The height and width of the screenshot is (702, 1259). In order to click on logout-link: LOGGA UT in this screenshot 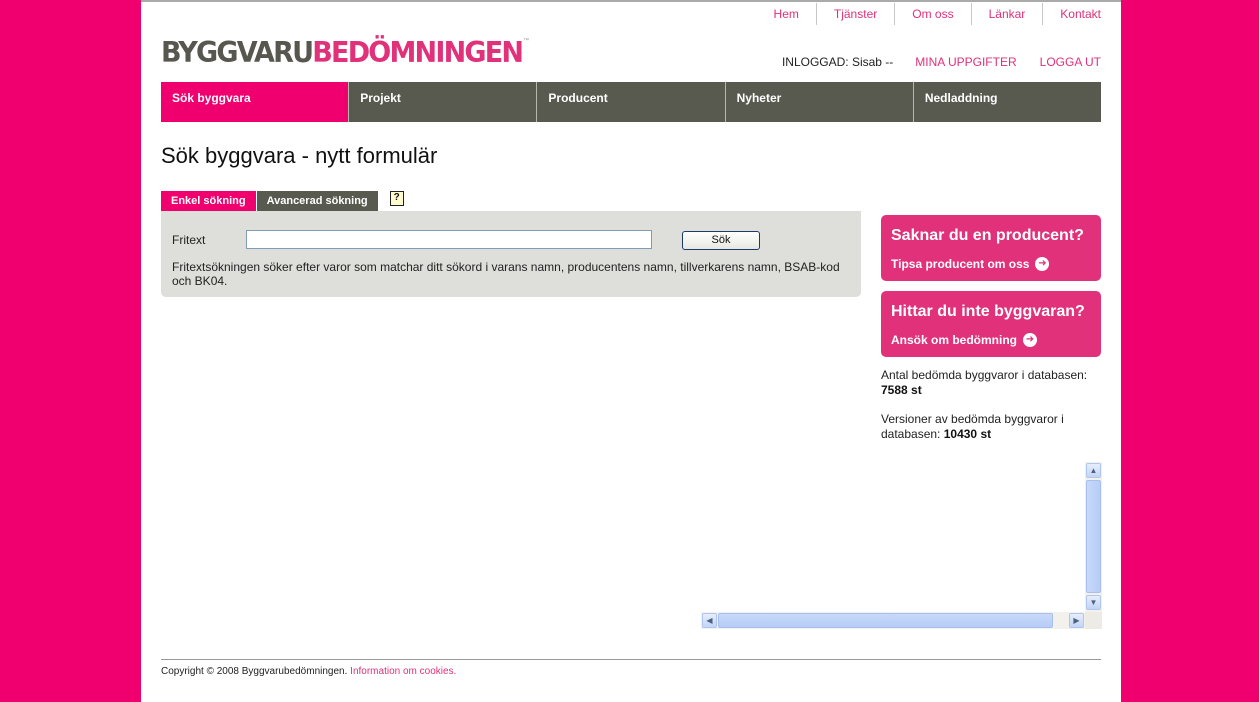, I will do `click(1070, 62)`.